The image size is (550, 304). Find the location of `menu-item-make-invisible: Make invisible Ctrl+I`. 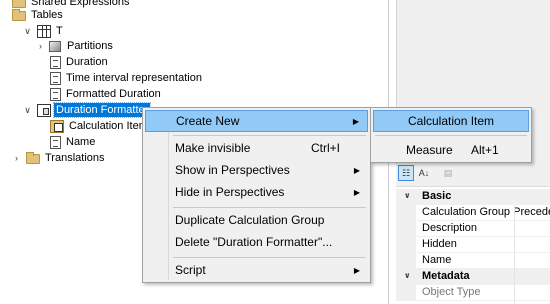

menu-item-make-invisible: Make invisible Ctrl+I is located at coordinates (256, 148).